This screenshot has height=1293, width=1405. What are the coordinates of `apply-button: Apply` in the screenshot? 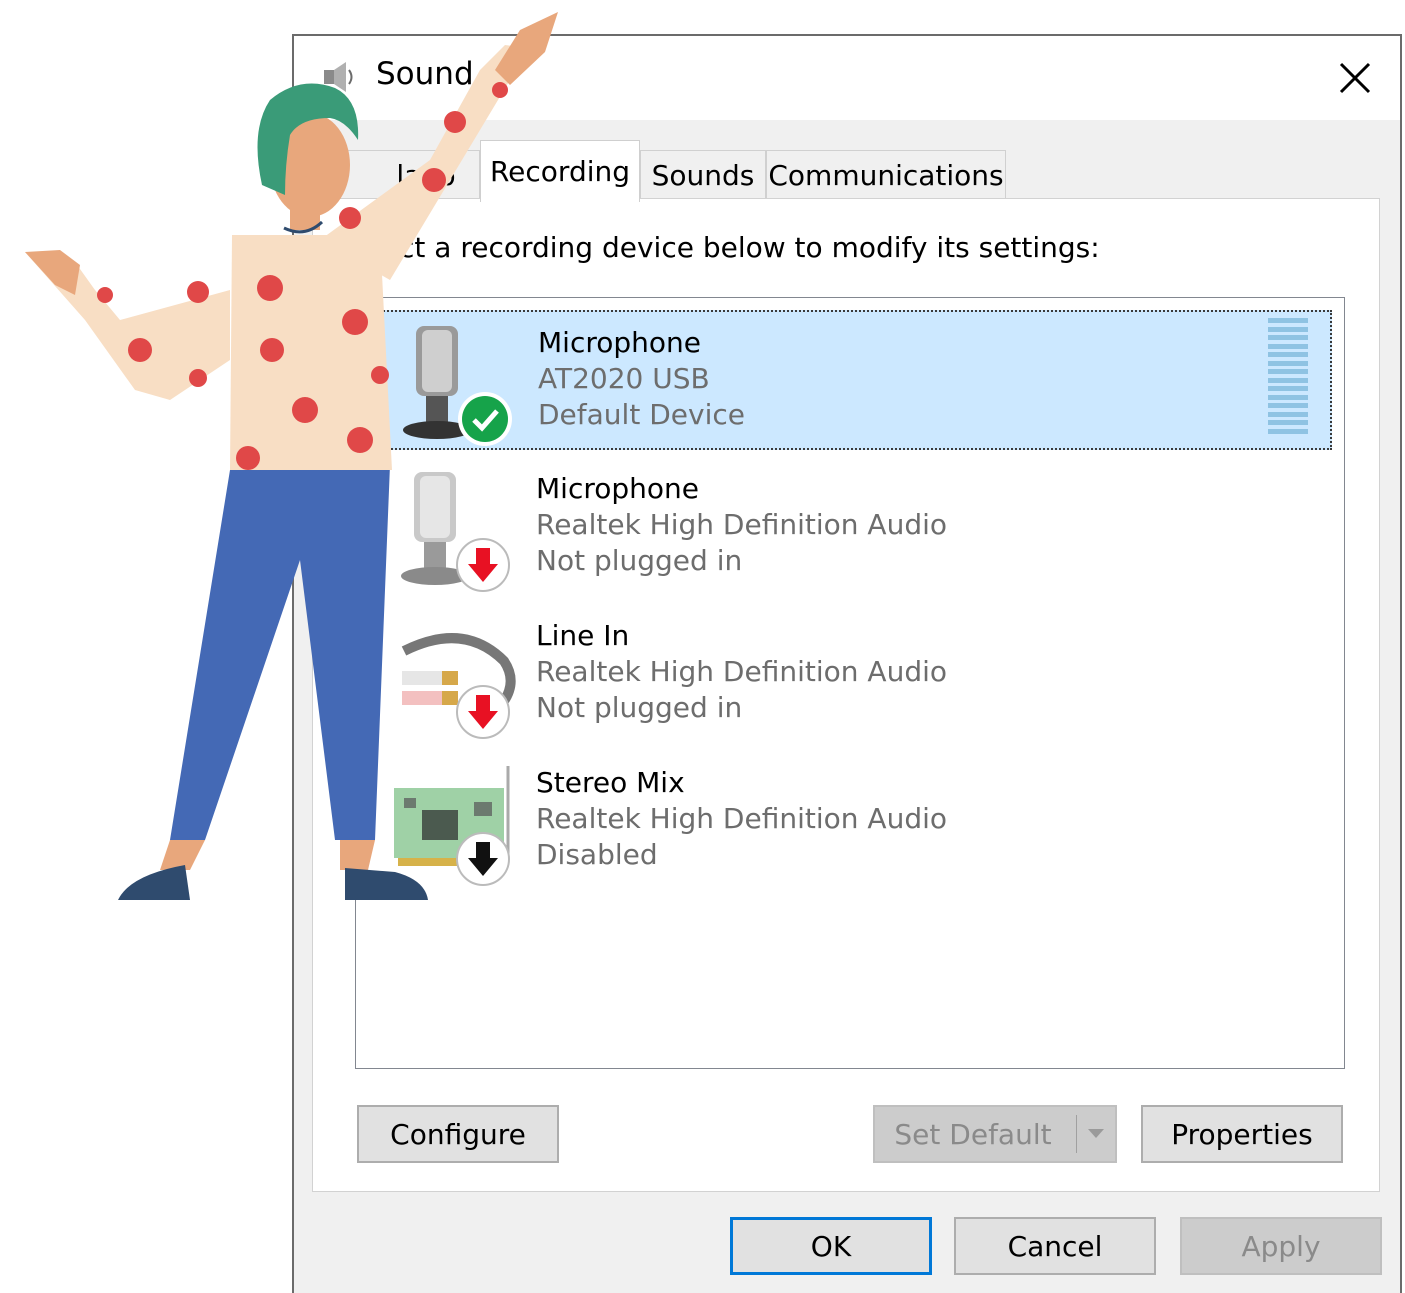 It's located at (1281, 1246).